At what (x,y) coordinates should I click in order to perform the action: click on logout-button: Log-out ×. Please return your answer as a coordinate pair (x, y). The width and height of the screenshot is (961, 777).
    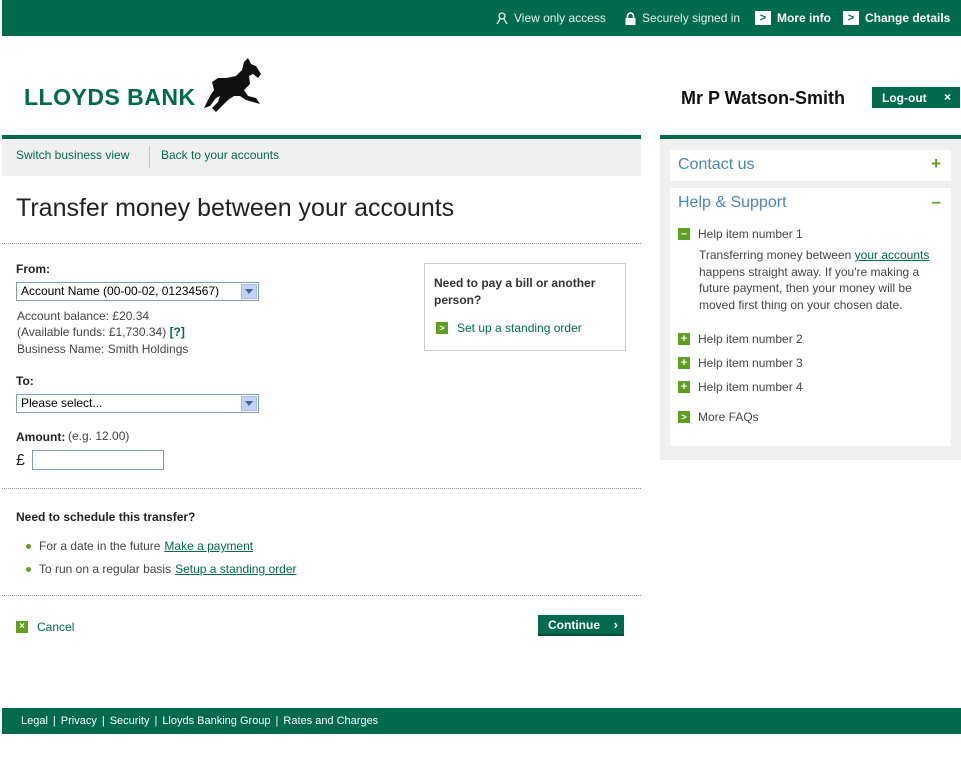
    Looking at the image, I should click on (916, 97).